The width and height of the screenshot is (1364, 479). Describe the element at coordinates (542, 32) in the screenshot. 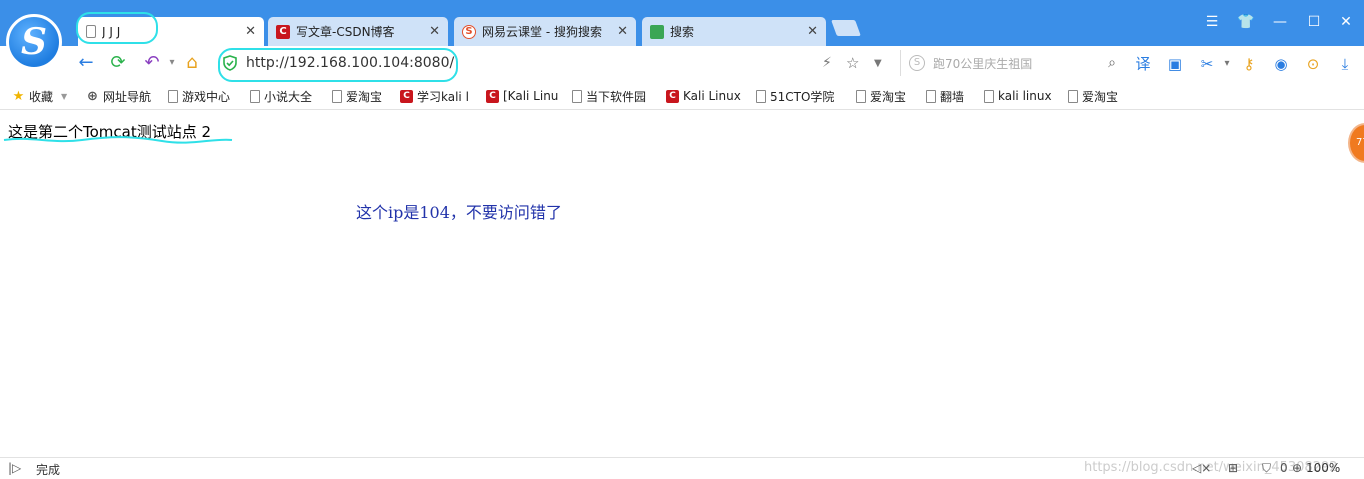

I see `tab-label: 网易云课堂 - 搜狗搜索` at that location.